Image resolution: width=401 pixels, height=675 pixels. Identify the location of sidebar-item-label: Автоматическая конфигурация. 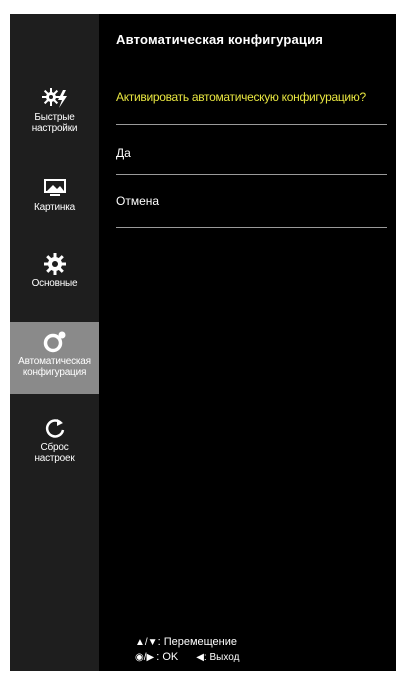
(54, 367).